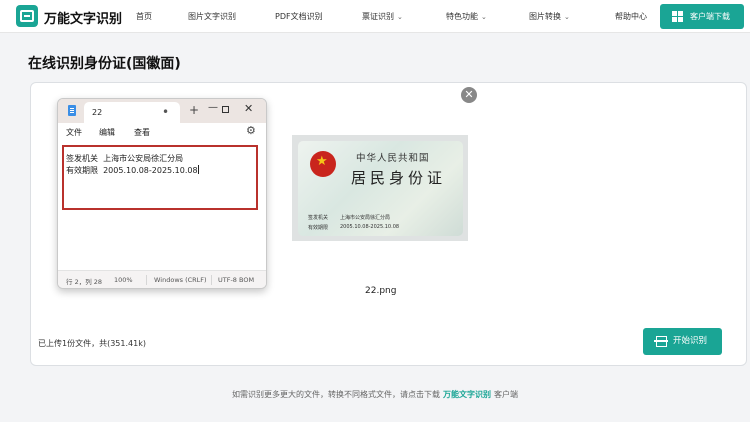  What do you see at coordinates (466, 16) in the screenshot?
I see `nav-features: 特色功能 ⌄` at bounding box center [466, 16].